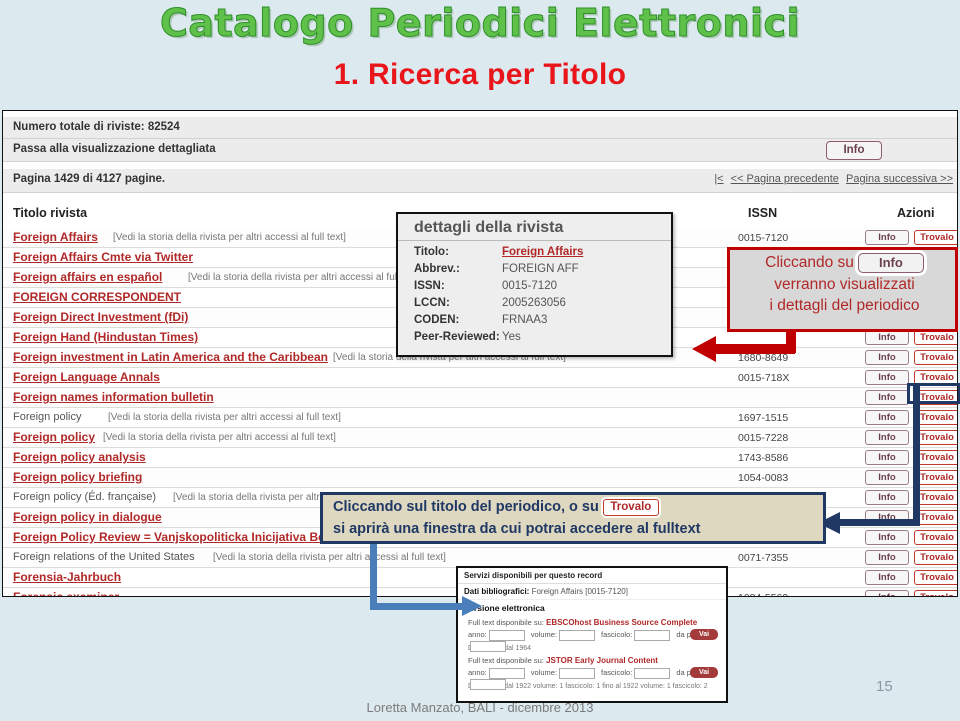 This screenshot has height=721, width=960. I want to click on provider-field-label: anno:, so click(477, 673).